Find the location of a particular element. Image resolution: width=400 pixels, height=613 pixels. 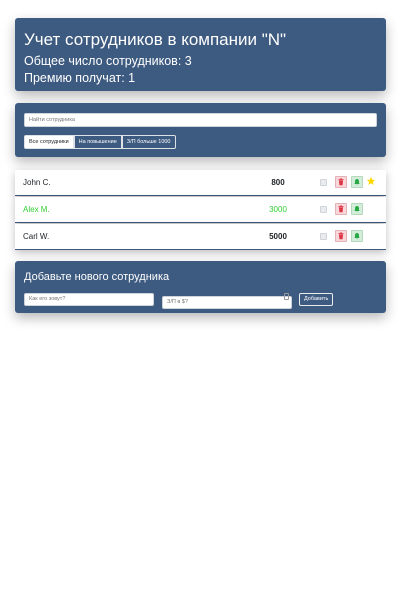

employee-name-input is located at coordinates (89, 299).